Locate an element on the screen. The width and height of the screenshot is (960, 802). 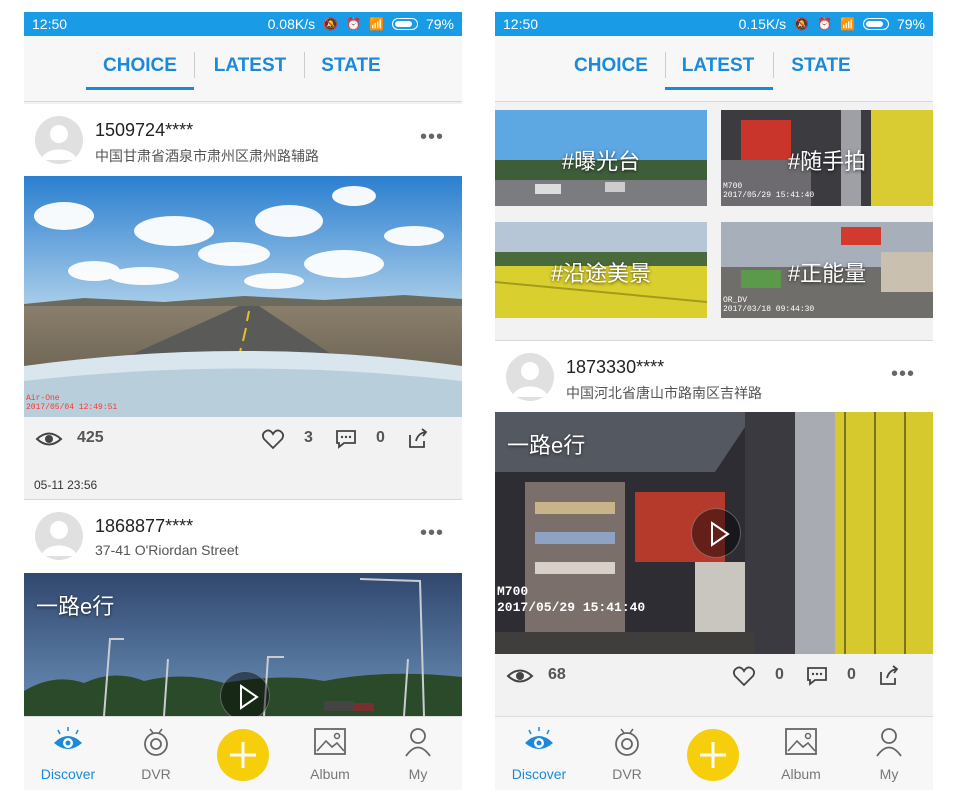
comments-count: 0 is located at coordinates (380, 437).